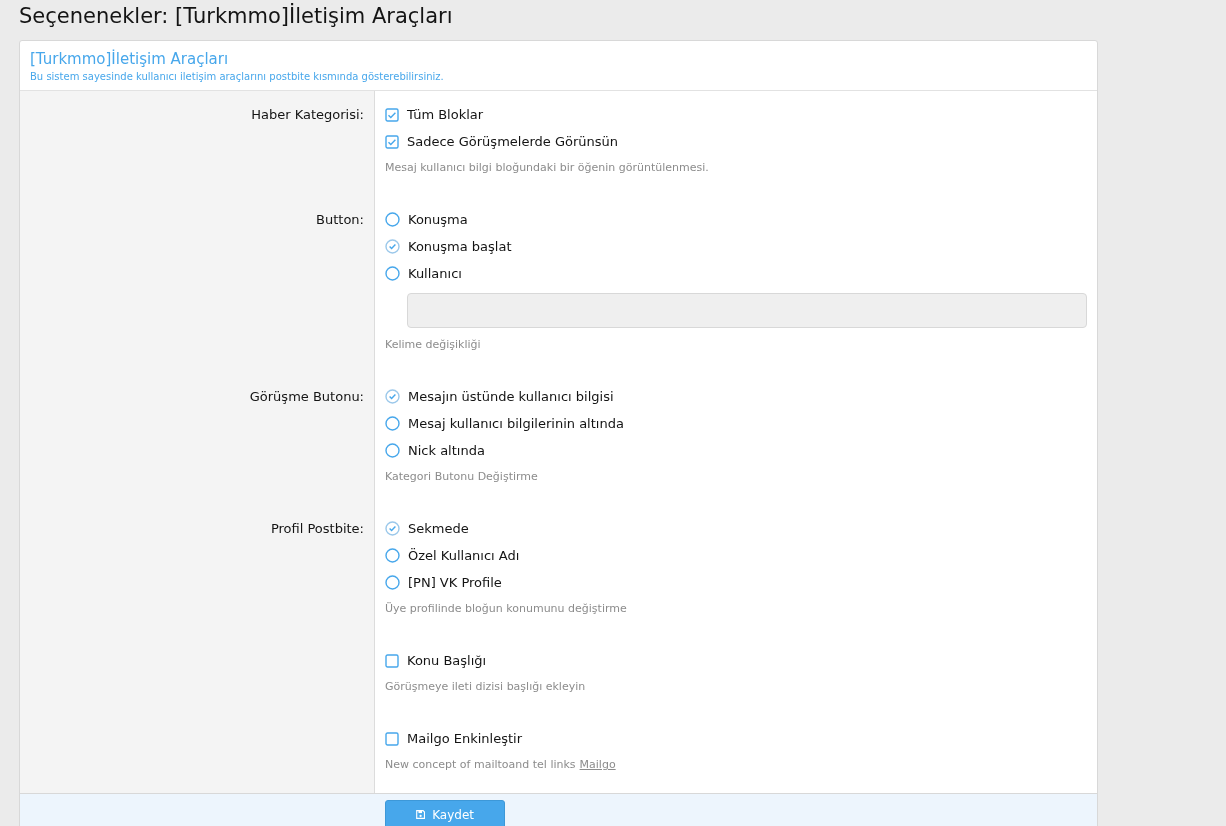 Image resolution: width=1226 pixels, height=826 pixels. Describe the element at coordinates (317, 528) in the screenshot. I see `option-label: Profil Postbite:` at that location.